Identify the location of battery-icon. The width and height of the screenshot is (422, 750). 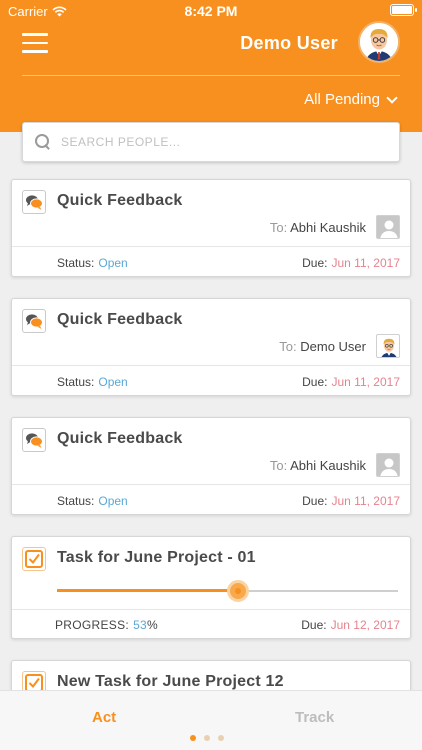
(403, 10).